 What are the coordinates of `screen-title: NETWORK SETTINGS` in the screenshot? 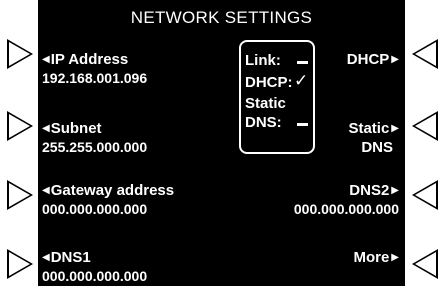 It's located at (221, 17).